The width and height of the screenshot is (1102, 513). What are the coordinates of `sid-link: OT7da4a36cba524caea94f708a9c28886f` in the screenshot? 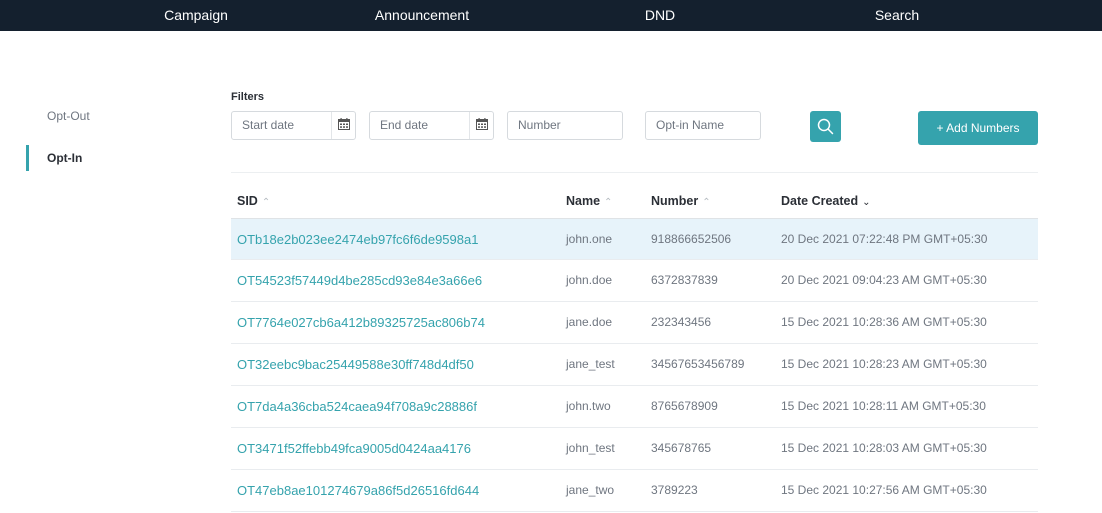 It's located at (357, 406).